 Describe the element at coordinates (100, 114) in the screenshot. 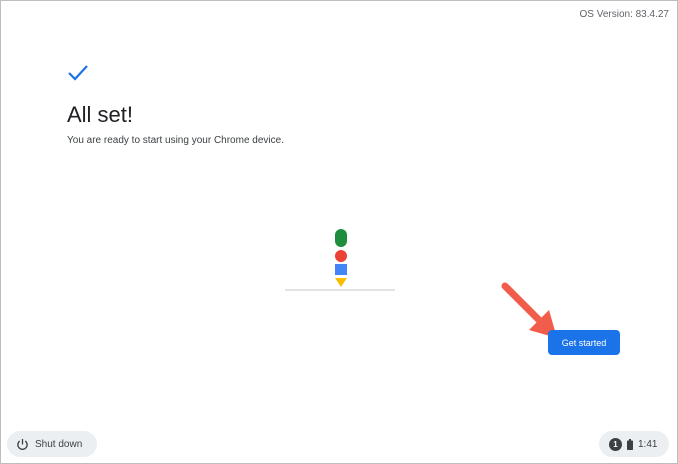

I see `page-title: All set!` at that location.